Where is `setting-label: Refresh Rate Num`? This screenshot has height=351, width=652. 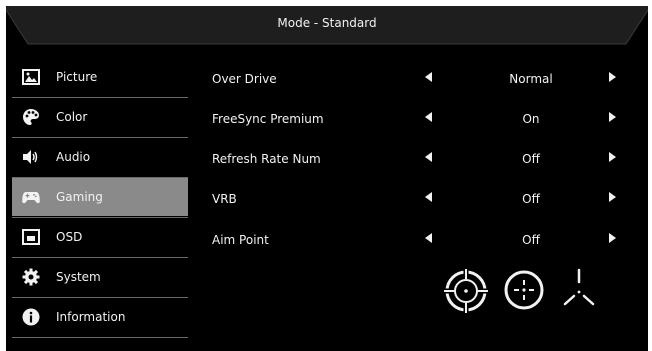
setting-label: Refresh Rate Num is located at coordinates (266, 159).